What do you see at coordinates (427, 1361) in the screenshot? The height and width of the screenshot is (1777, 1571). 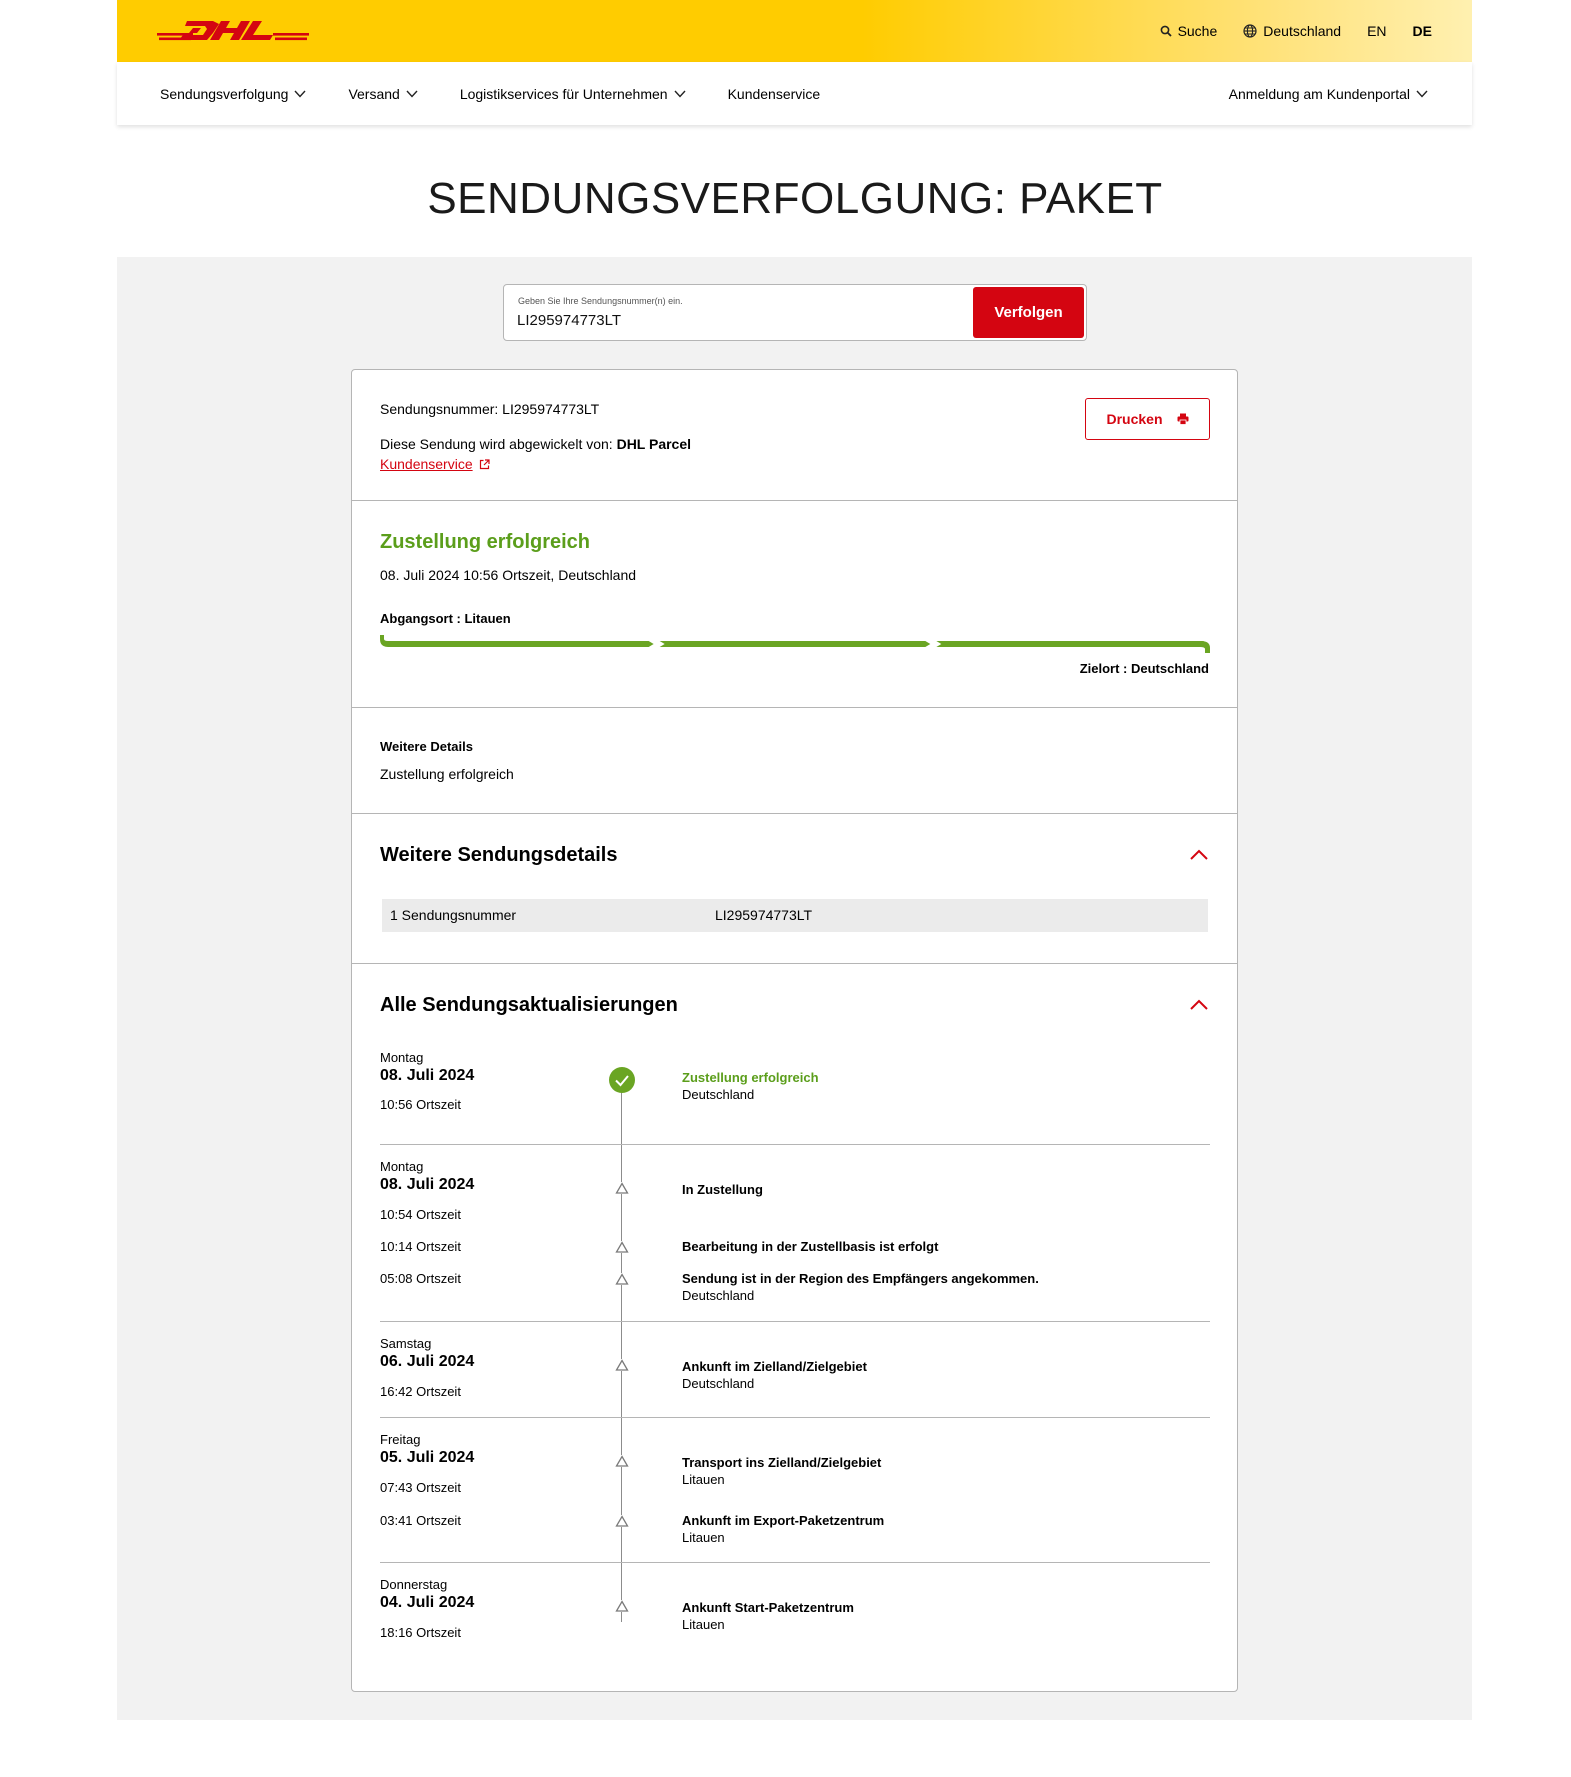 I see `timeline-date: 06. Juli 2024` at bounding box center [427, 1361].